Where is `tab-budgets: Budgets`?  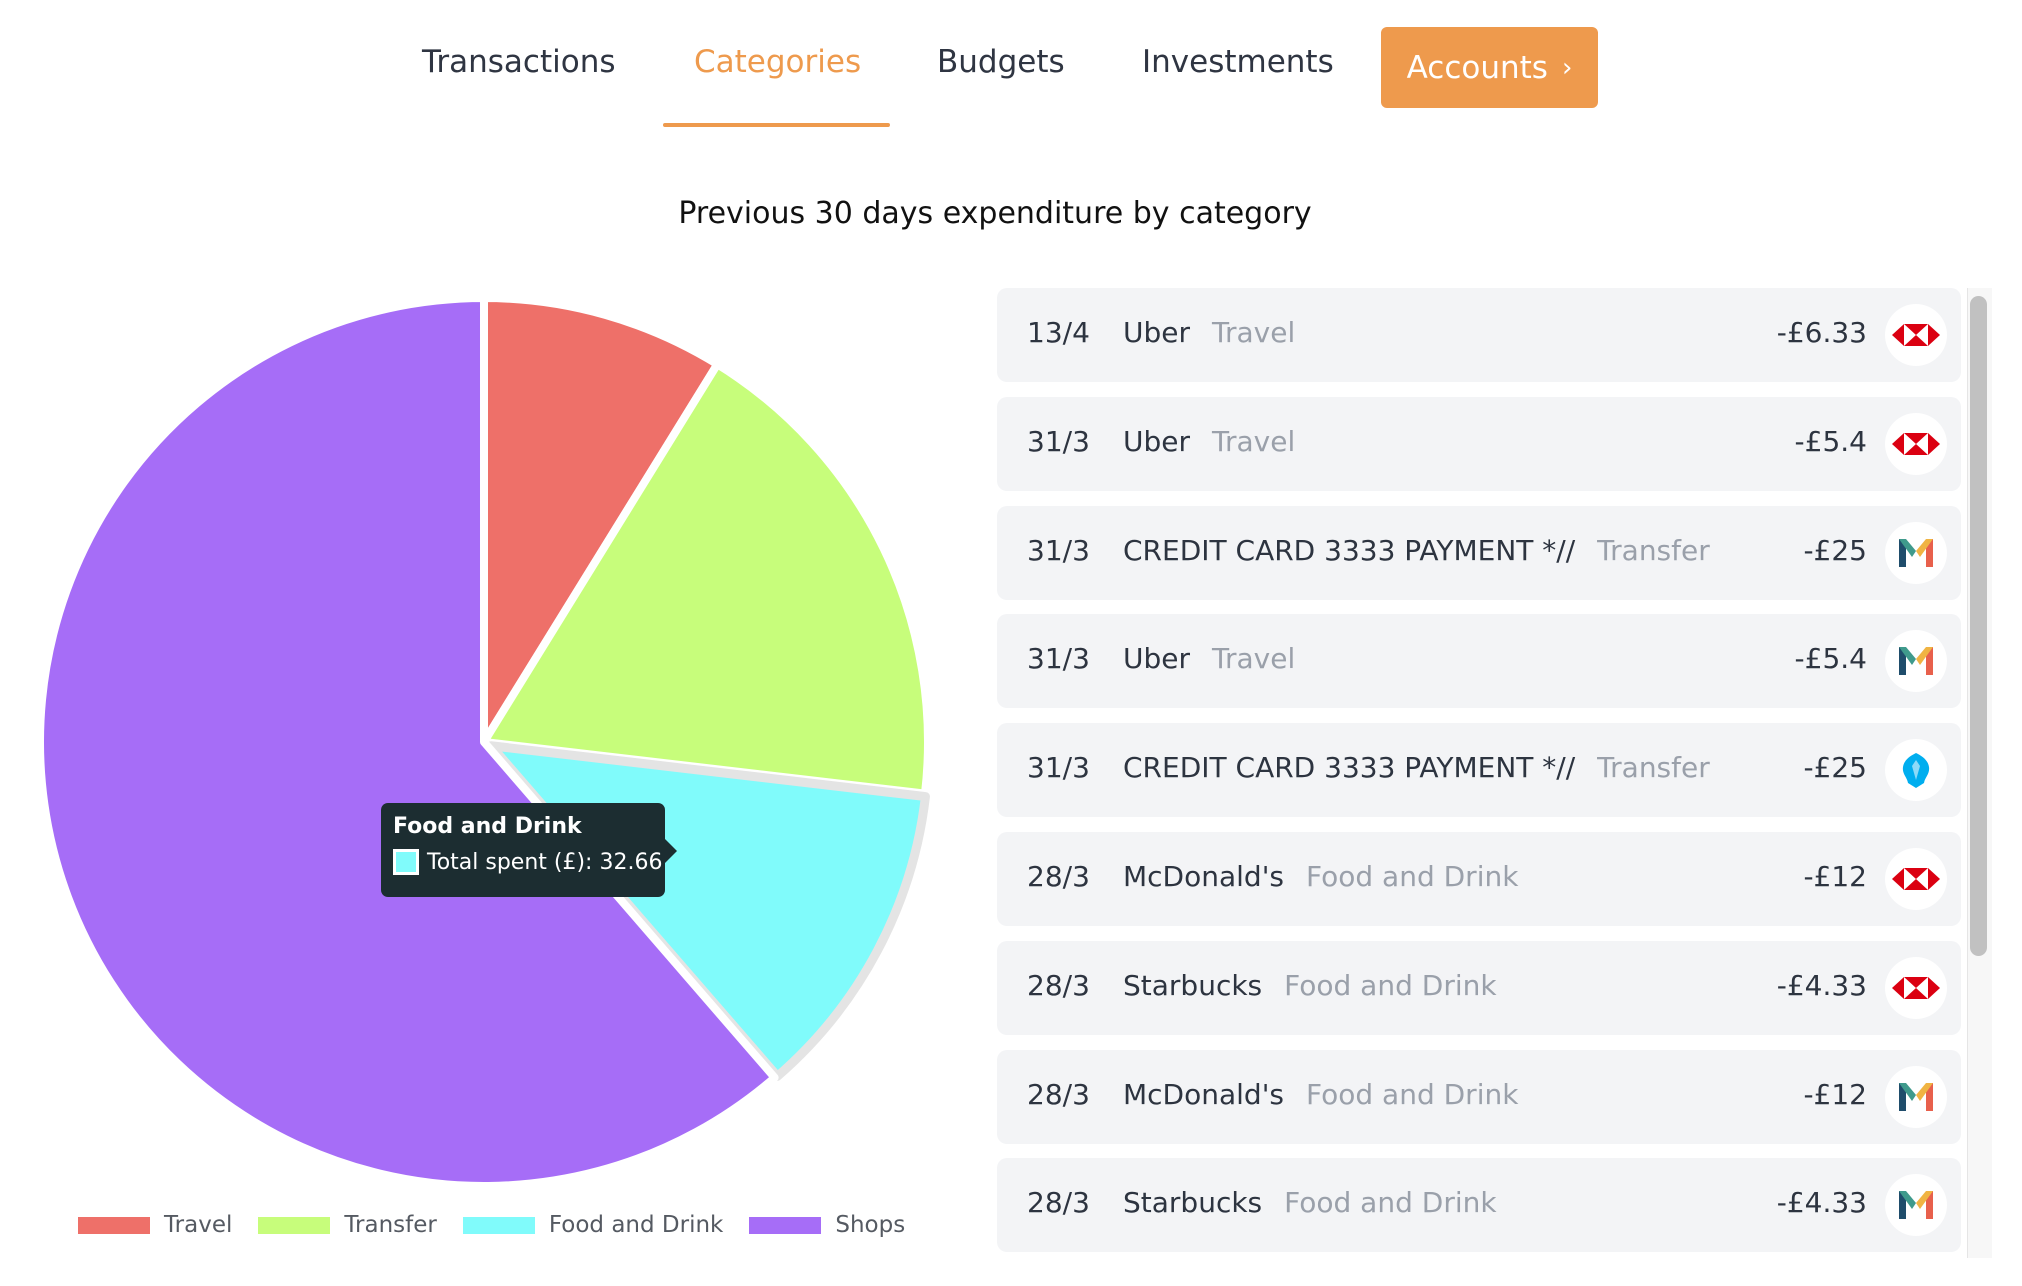
tab-budgets: Budgets is located at coordinates (1001, 62).